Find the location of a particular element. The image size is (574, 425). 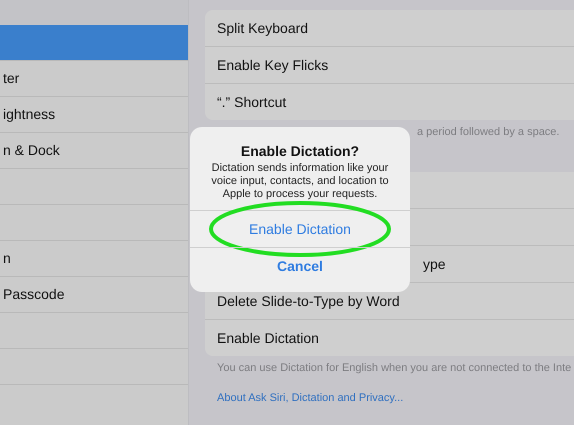

settings-row: “.” Shortcut is located at coordinates (389, 102).